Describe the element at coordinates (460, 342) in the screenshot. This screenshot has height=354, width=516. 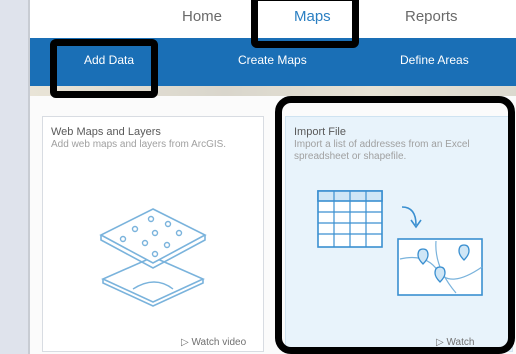
I see `import-file-watch-label: Watch` at that location.